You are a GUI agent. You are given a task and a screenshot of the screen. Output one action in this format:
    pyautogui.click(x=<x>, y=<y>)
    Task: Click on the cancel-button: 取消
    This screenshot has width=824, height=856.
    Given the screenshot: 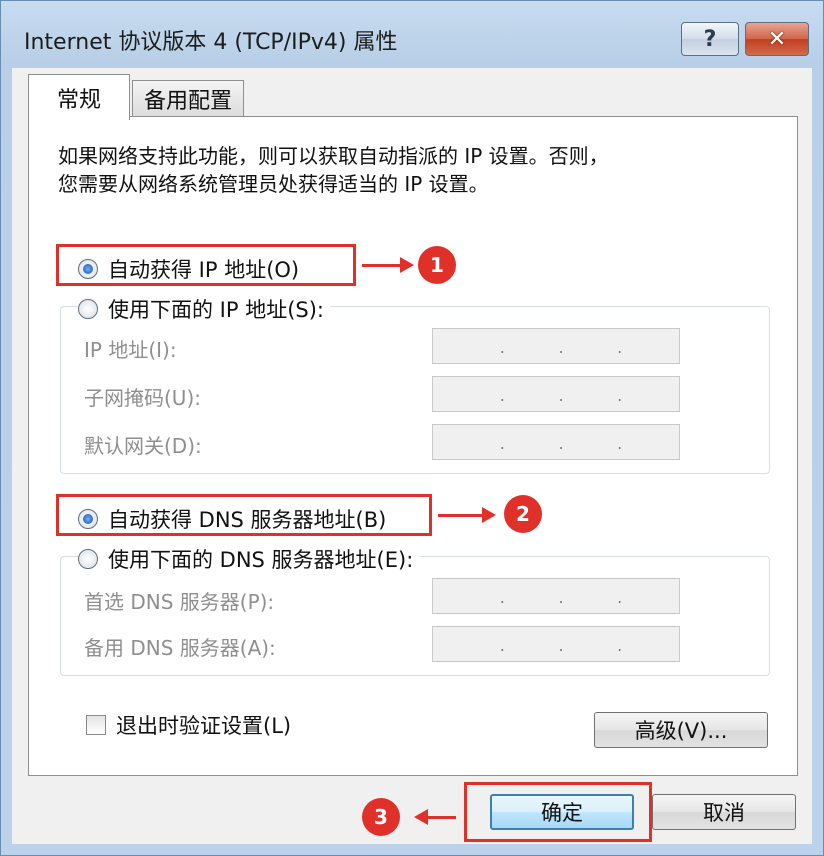 What is the action you would take?
    pyautogui.click(x=724, y=812)
    